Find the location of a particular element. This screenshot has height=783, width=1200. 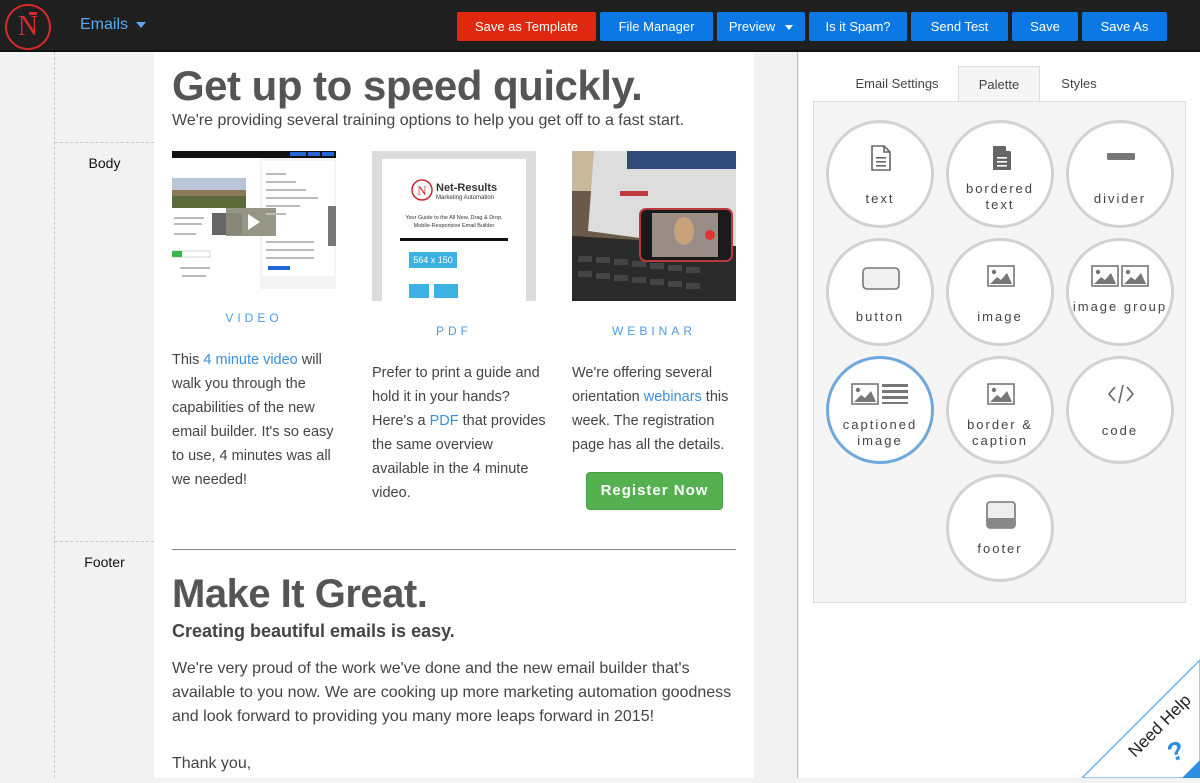

canvas-right-margin is located at coordinates (776, 415).